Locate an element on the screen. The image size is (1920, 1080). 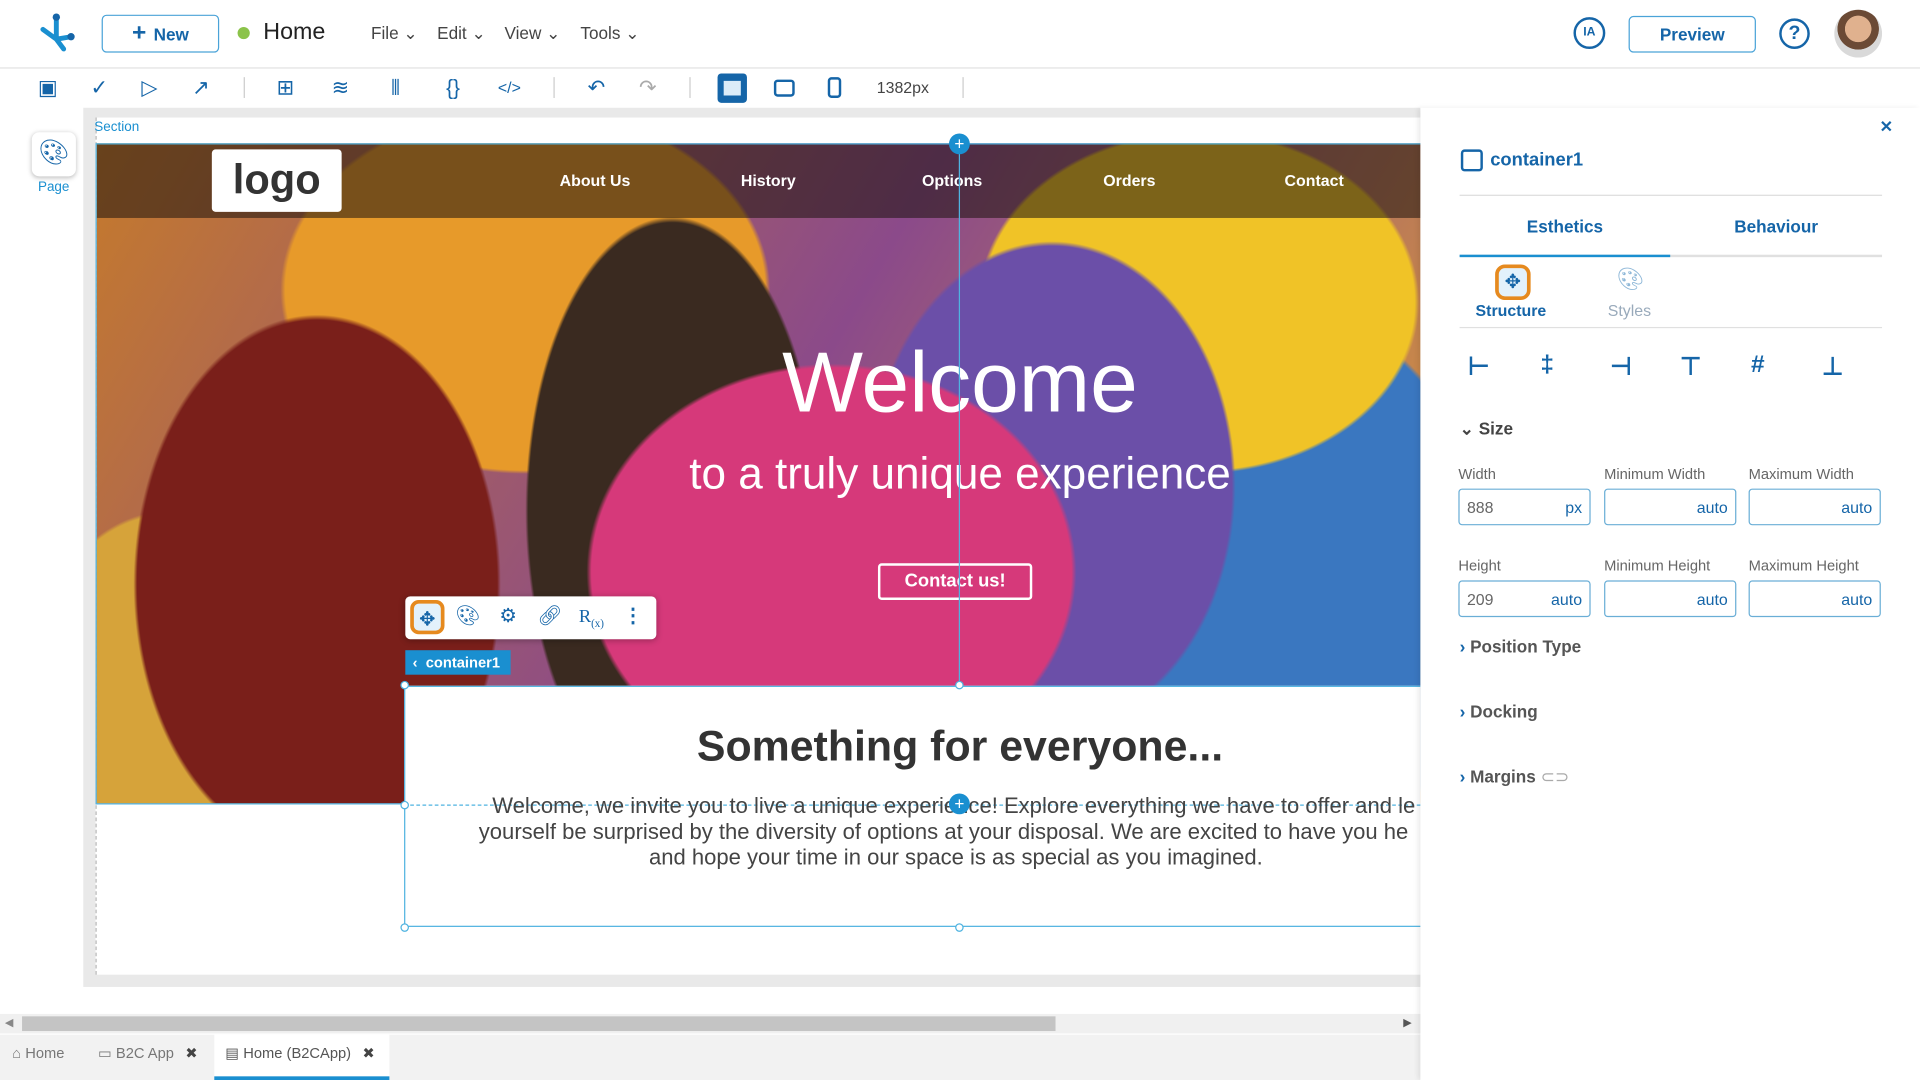
subtab-structure: Structure is located at coordinates (1511, 310).